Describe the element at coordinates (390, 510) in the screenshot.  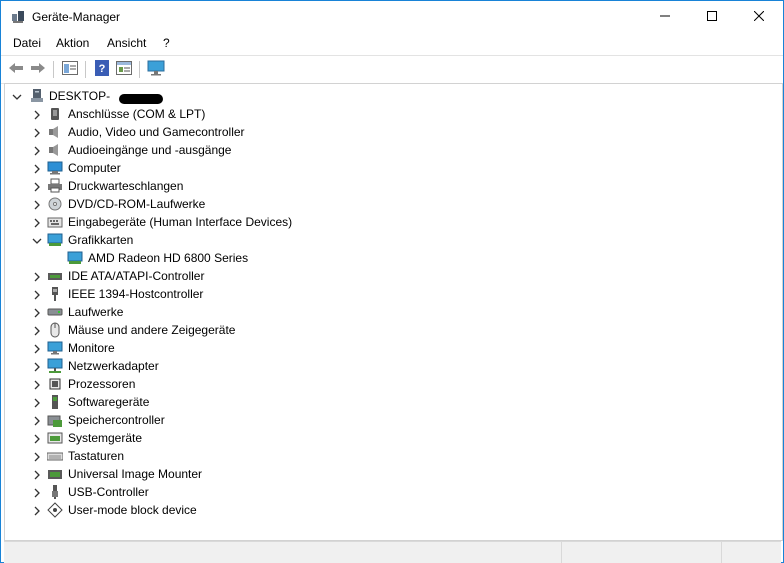
I see `tree-category-row: User-mode block device` at that location.